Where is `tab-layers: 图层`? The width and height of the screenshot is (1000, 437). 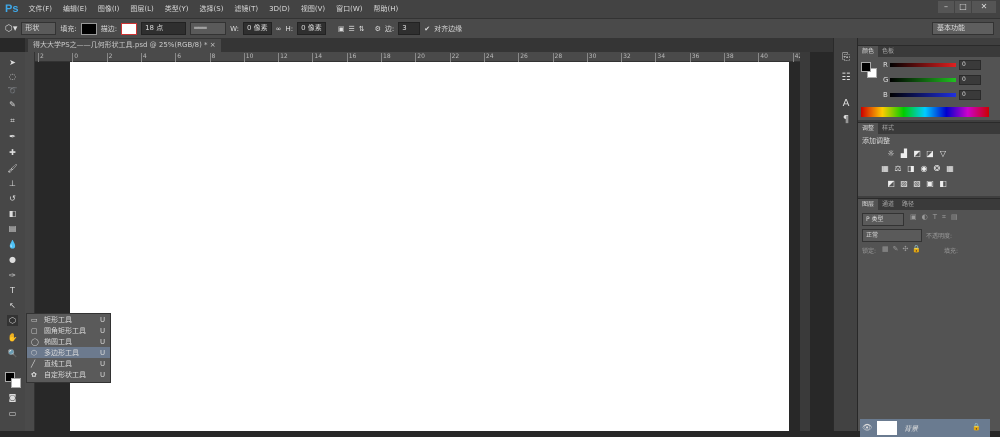
tab-layers: 图层 is located at coordinates (868, 204).